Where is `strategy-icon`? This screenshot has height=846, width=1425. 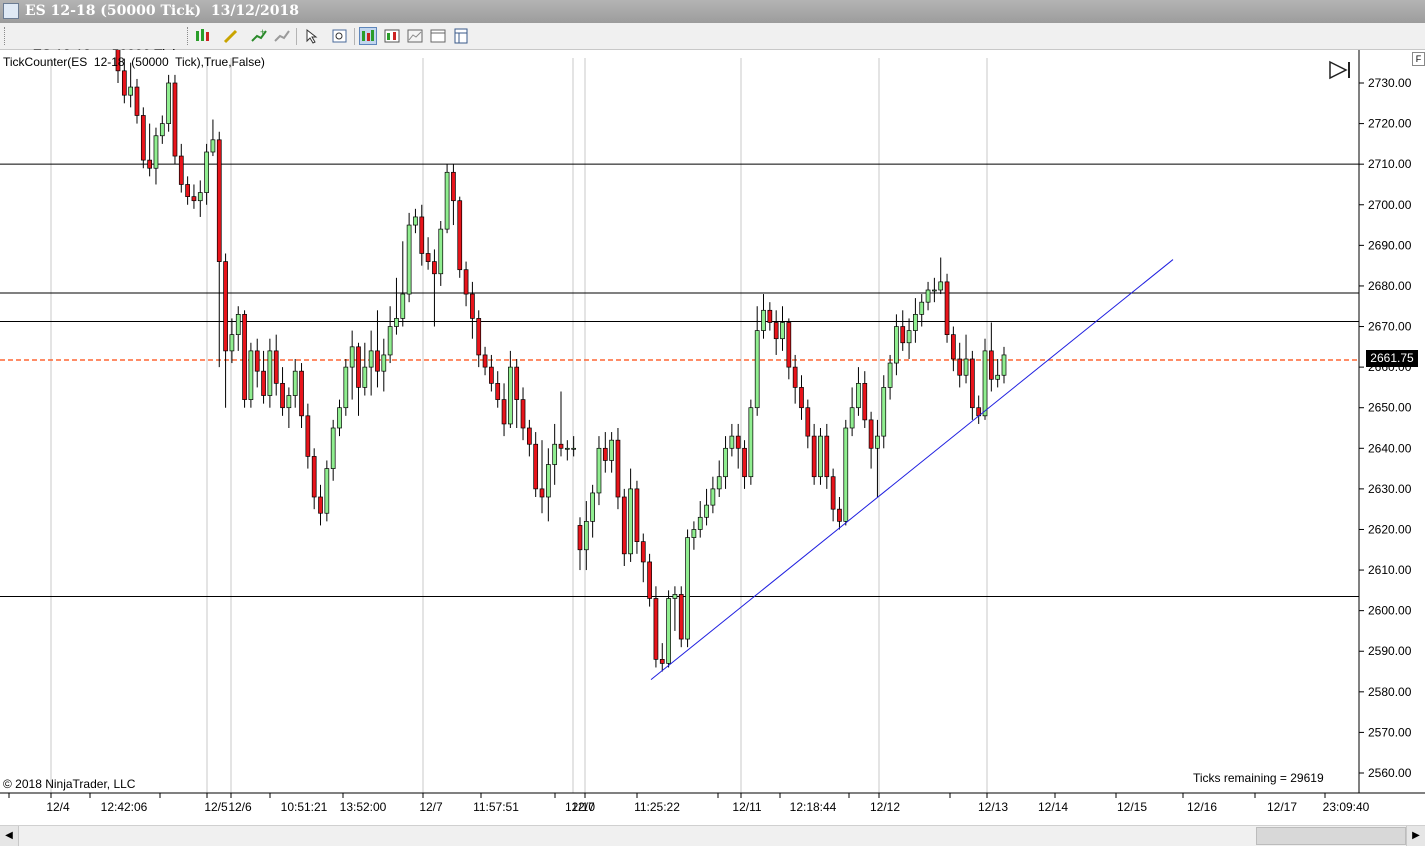 strategy-icon is located at coordinates (282, 36).